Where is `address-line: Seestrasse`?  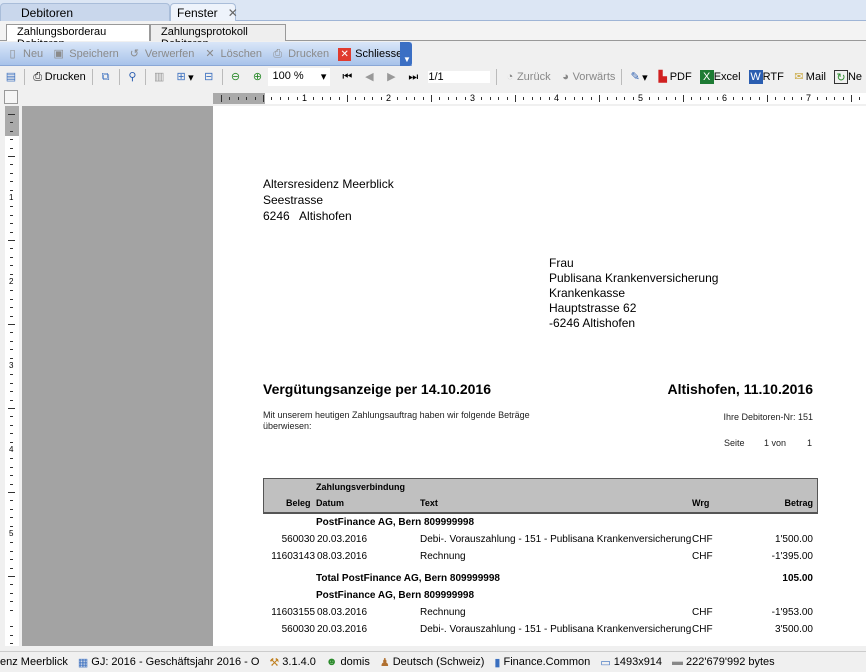
address-line: Seestrasse is located at coordinates (293, 200).